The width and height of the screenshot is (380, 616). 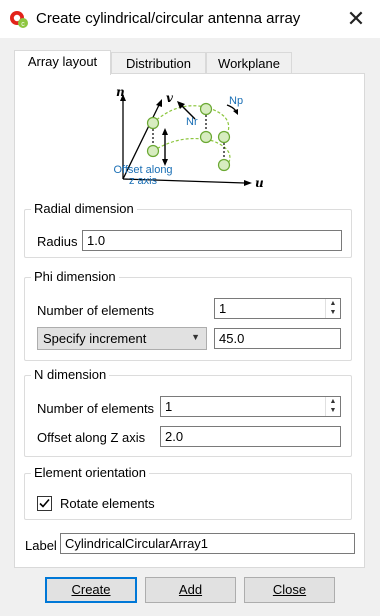 I want to click on tab-label: Workplane, so click(x=249, y=63).